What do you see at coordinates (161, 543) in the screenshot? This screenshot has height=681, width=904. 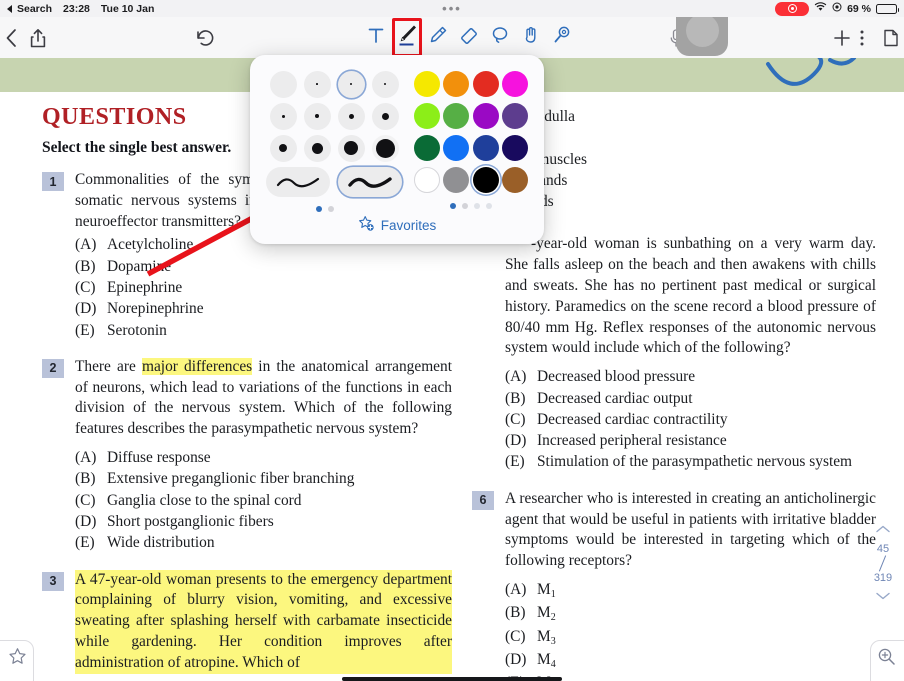 I see `option-text: Wide distribution` at bounding box center [161, 543].